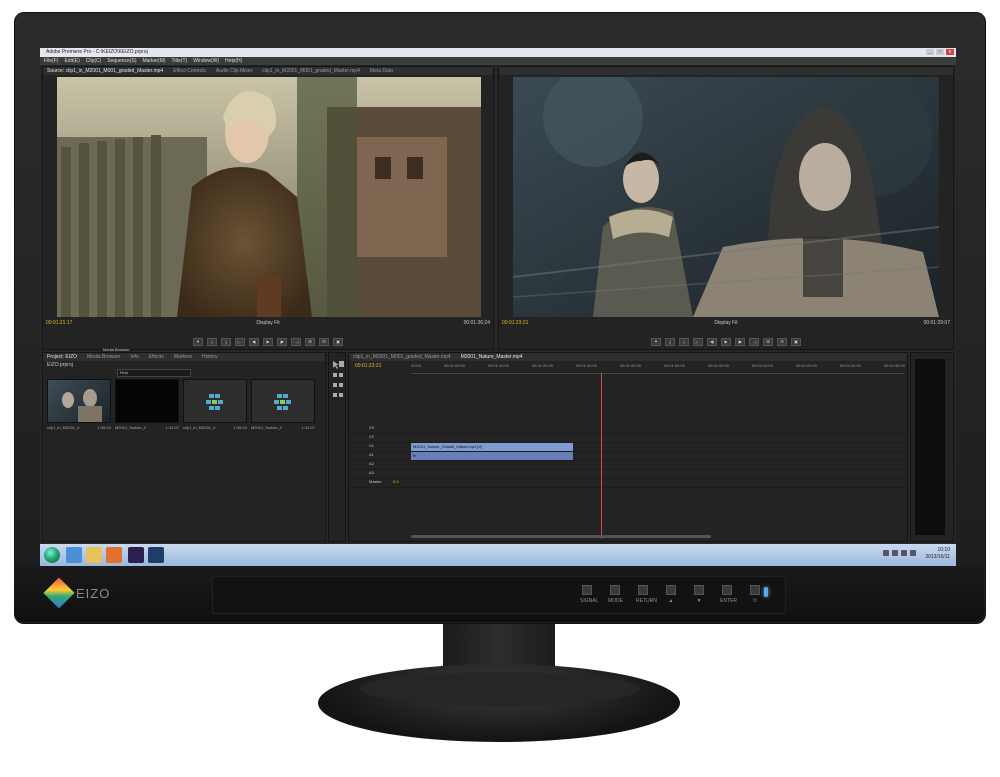 The width and height of the screenshot is (1000, 777). What do you see at coordinates (198, 341) in the screenshot?
I see `add-marker-button: ▼` at bounding box center [198, 341].